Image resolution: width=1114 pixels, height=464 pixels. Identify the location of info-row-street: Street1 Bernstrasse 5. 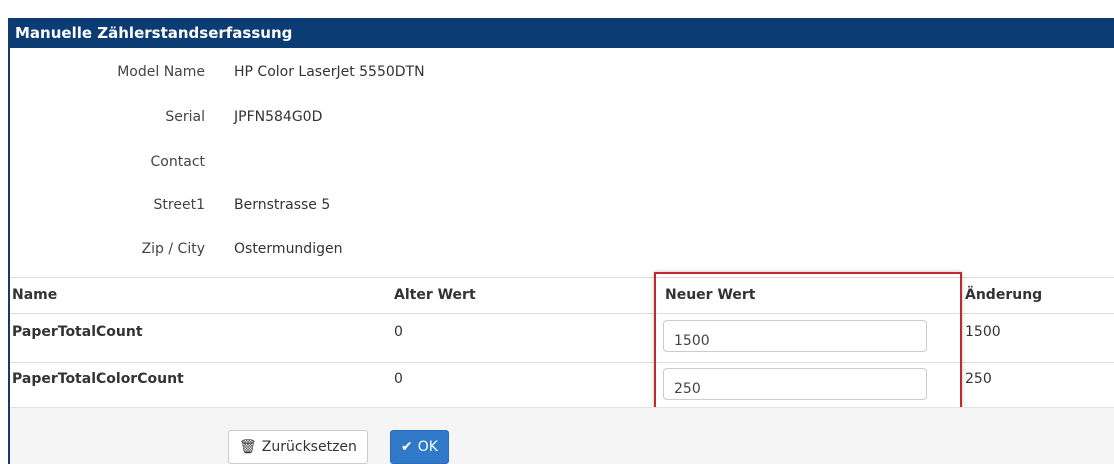
(562, 207).